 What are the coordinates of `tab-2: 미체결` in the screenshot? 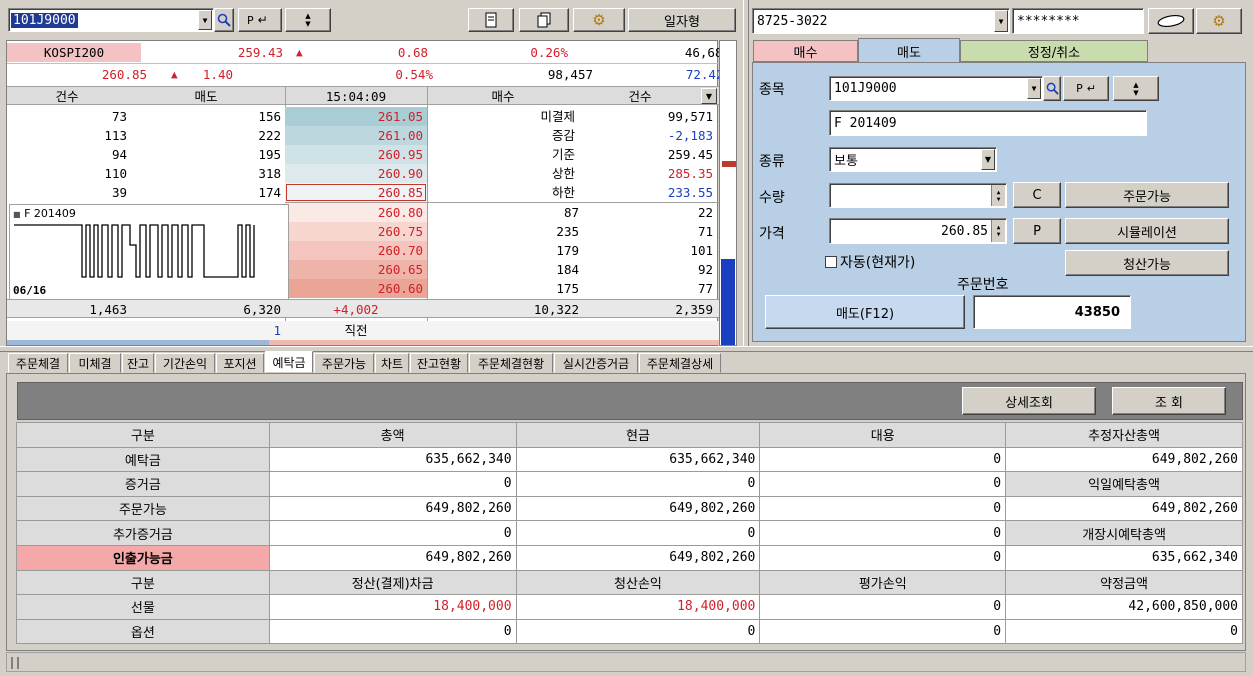 It's located at (95, 363).